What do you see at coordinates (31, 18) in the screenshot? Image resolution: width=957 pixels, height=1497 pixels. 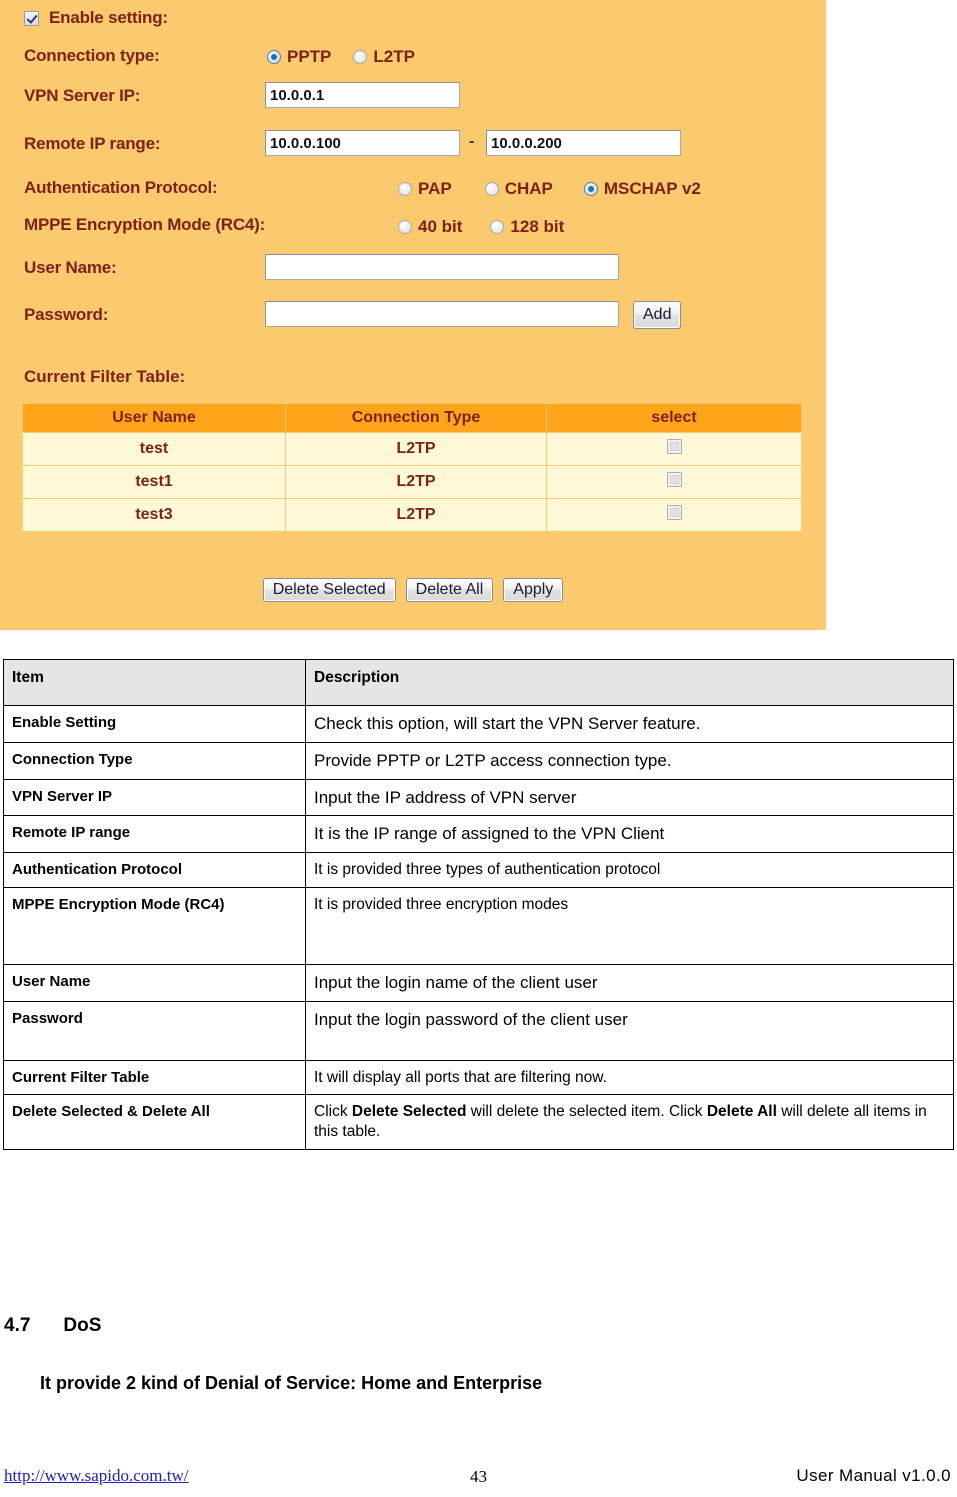 I see `enable-setting-checkbox` at bounding box center [31, 18].